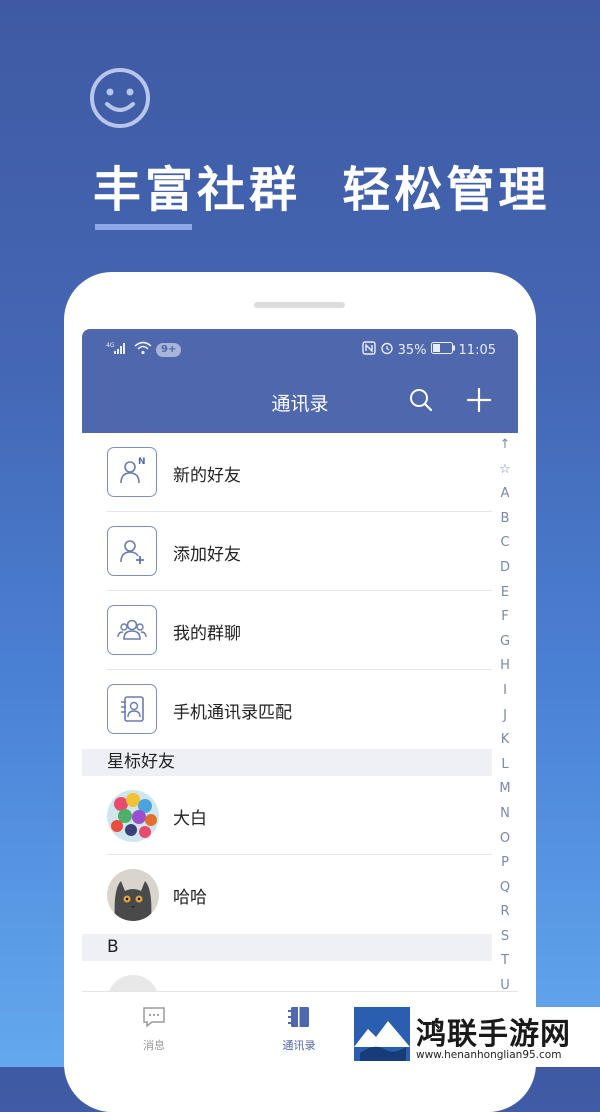 The height and width of the screenshot is (1112, 600). Describe the element at coordinates (505, 863) in the screenshot. I see `index-letter: P` at that location.